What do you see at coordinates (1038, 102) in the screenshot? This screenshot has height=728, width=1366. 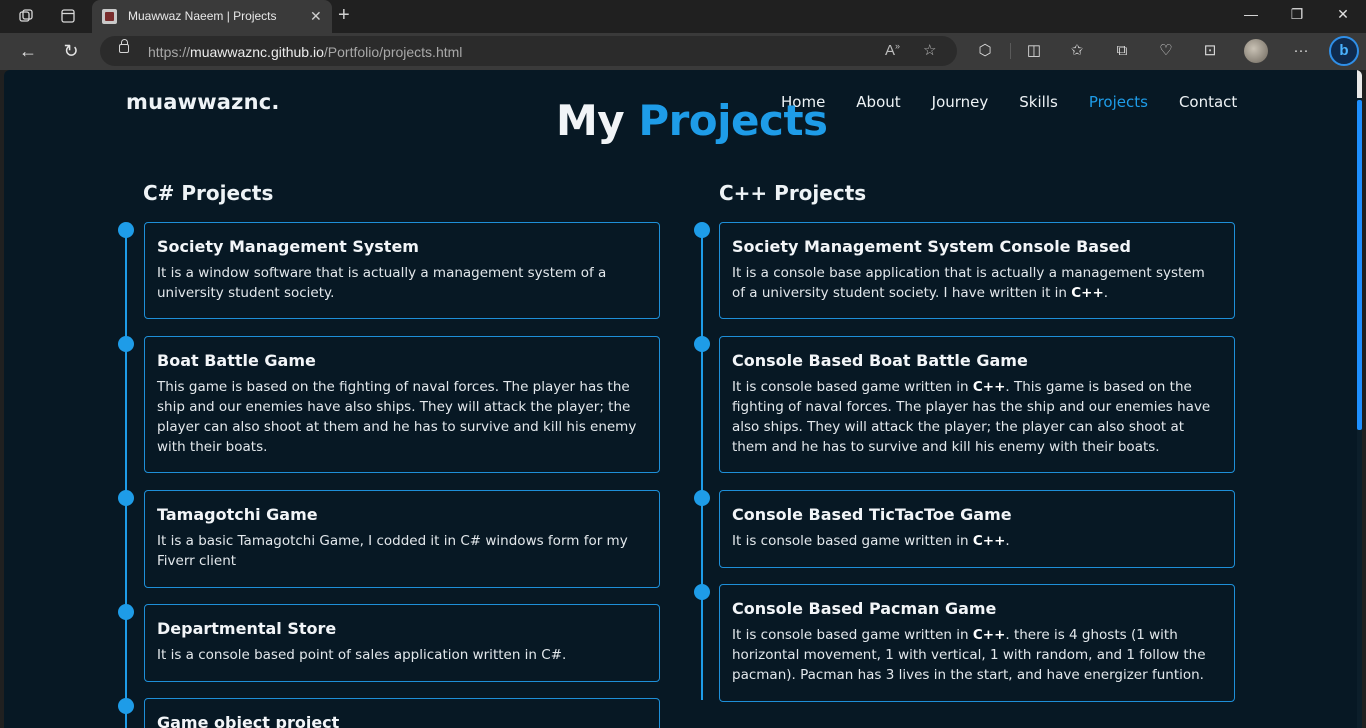 I see `nav-skills: Skills` at bounding box center [1038, 102].